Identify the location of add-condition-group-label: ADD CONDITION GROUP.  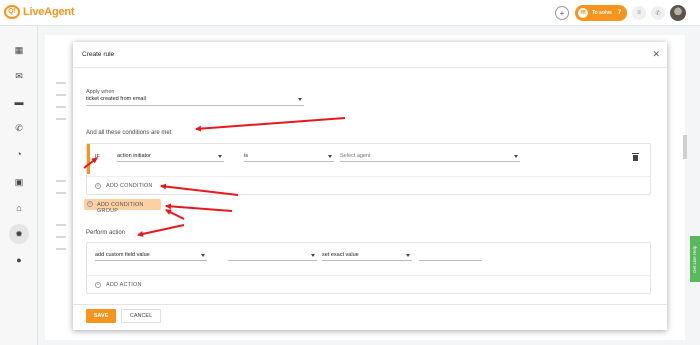
(120, 207).